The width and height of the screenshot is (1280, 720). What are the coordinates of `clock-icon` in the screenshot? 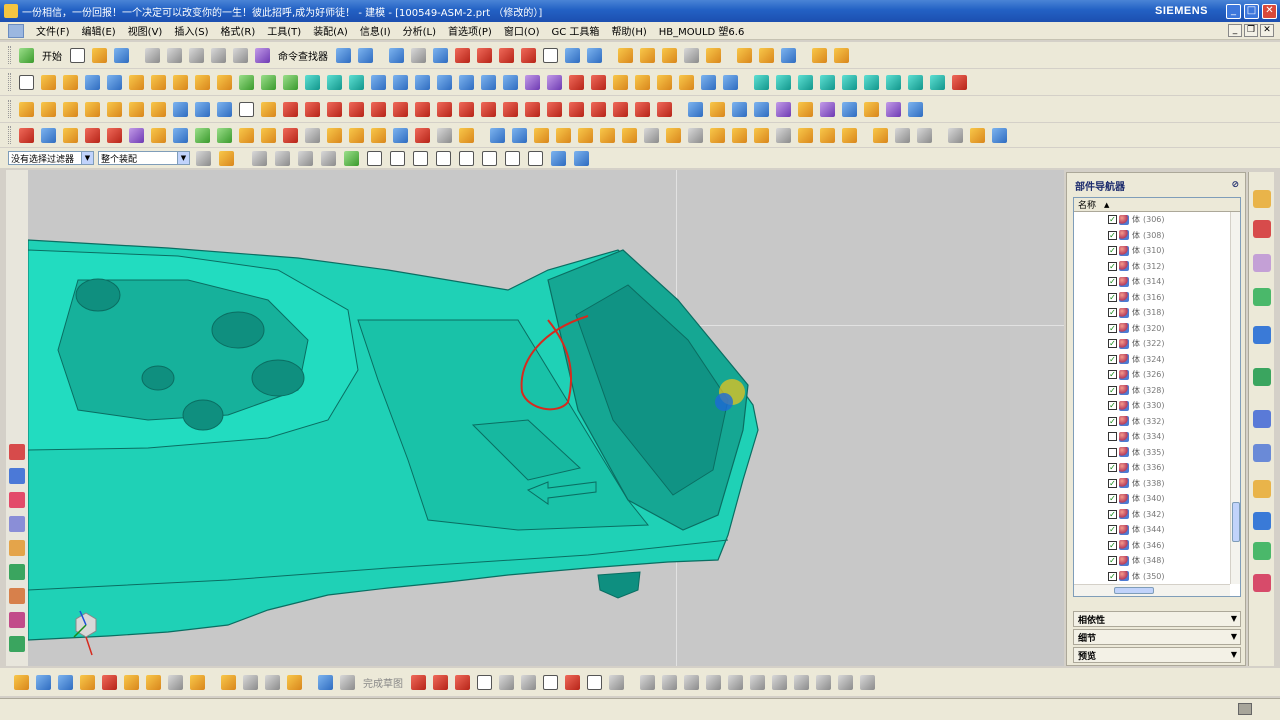 It's located at (1262, 419).